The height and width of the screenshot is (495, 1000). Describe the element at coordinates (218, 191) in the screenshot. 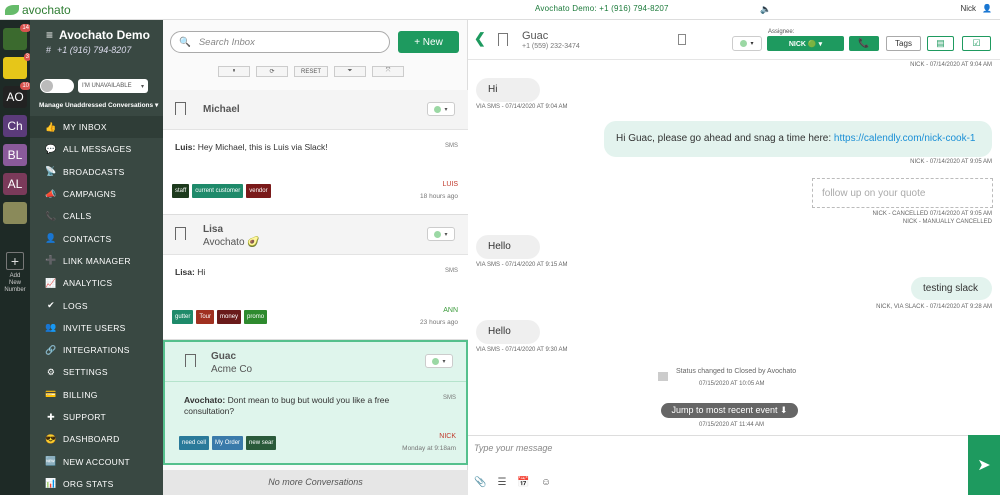

I see `tag-current-customer: current customer` at that location.